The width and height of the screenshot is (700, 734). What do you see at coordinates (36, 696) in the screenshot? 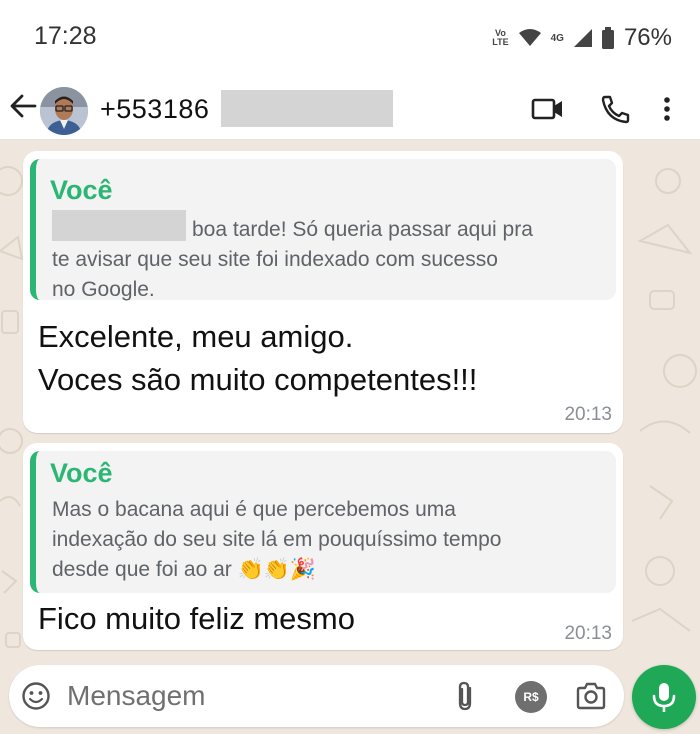
I see `emoji-icon` at bounding box center [36, 696].